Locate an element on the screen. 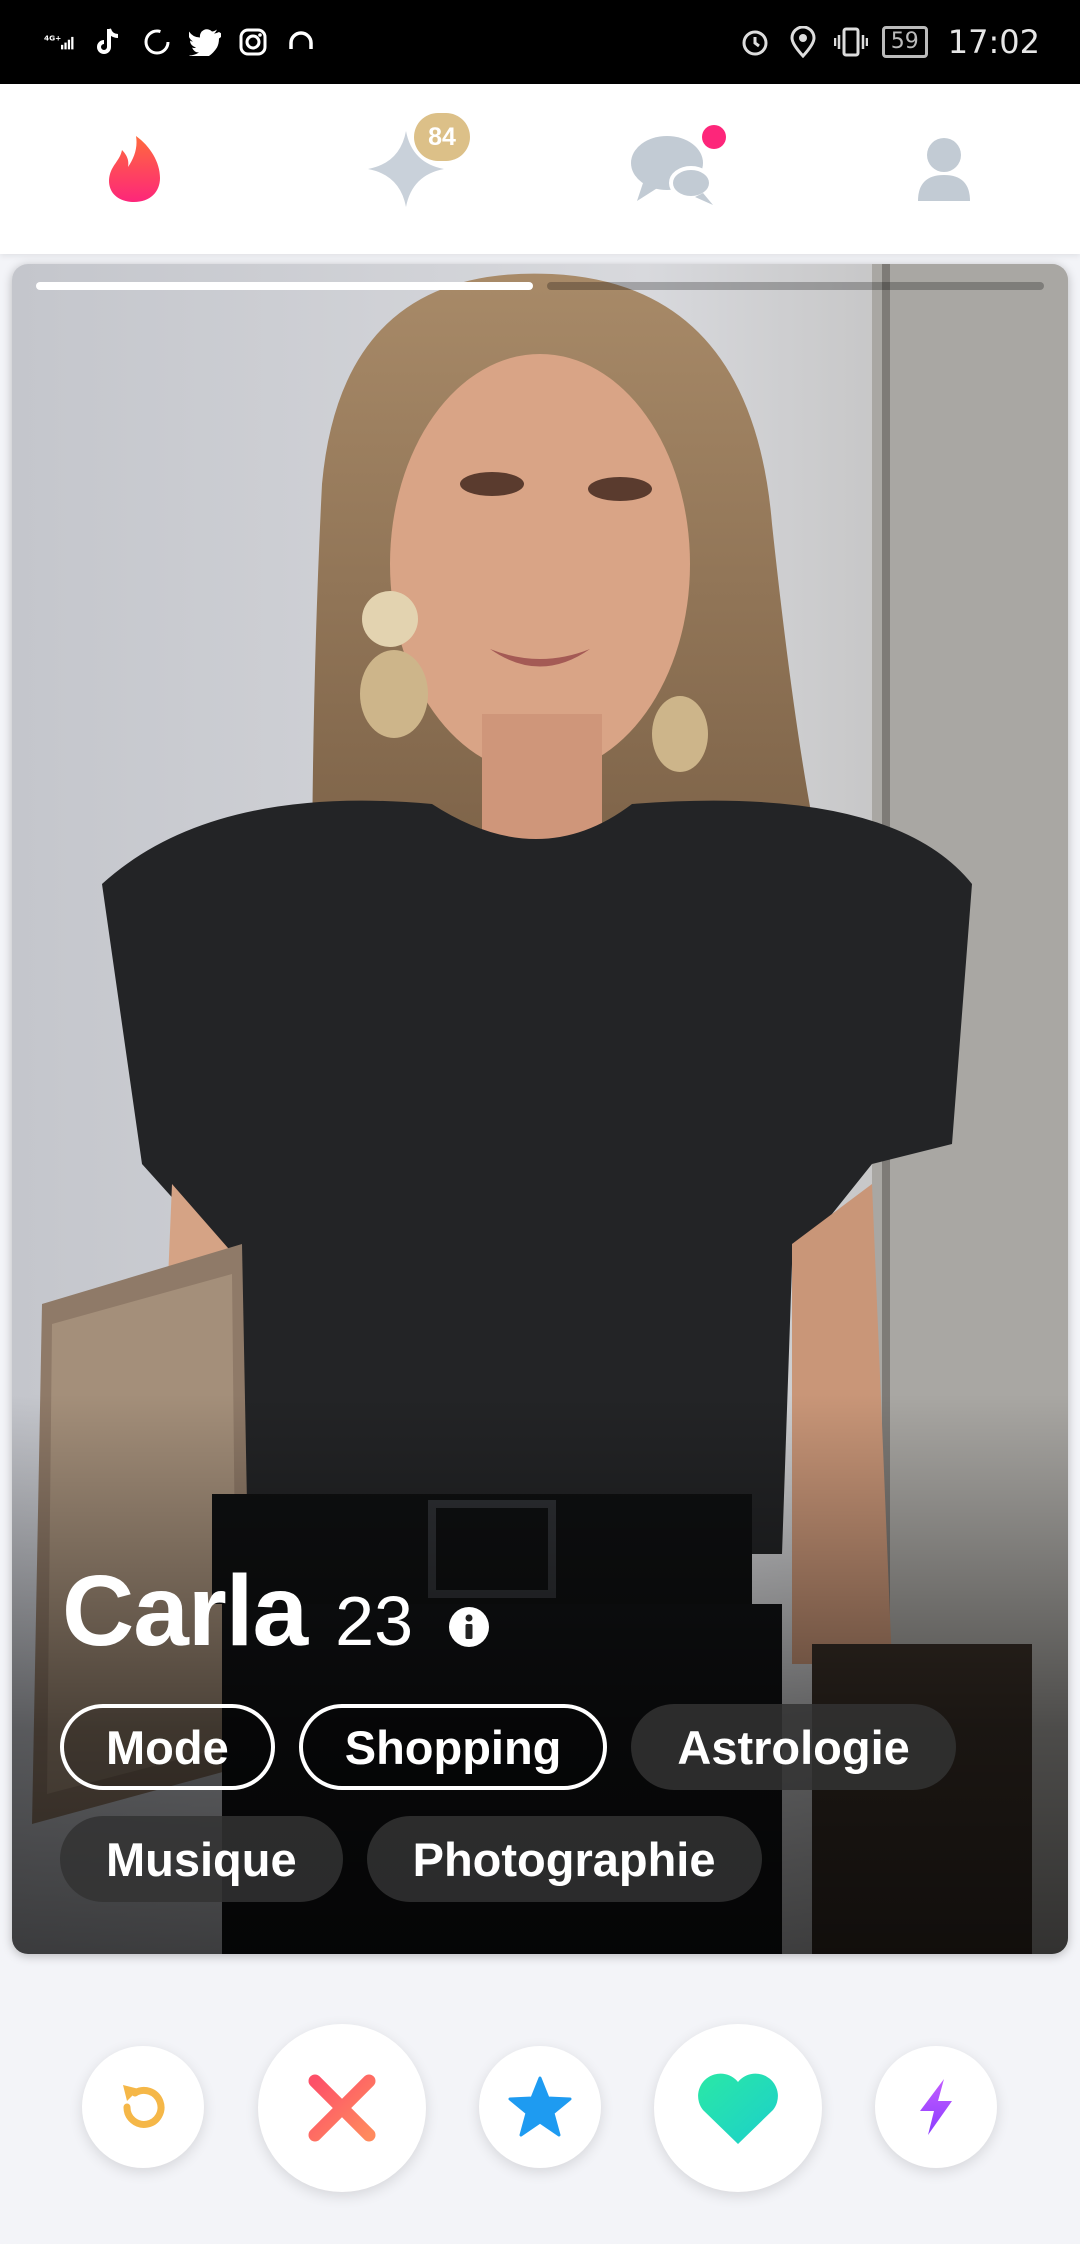 The width and height of the screenshot is (1080, 2244). rewind-button is located at coordinates (143, 2107).